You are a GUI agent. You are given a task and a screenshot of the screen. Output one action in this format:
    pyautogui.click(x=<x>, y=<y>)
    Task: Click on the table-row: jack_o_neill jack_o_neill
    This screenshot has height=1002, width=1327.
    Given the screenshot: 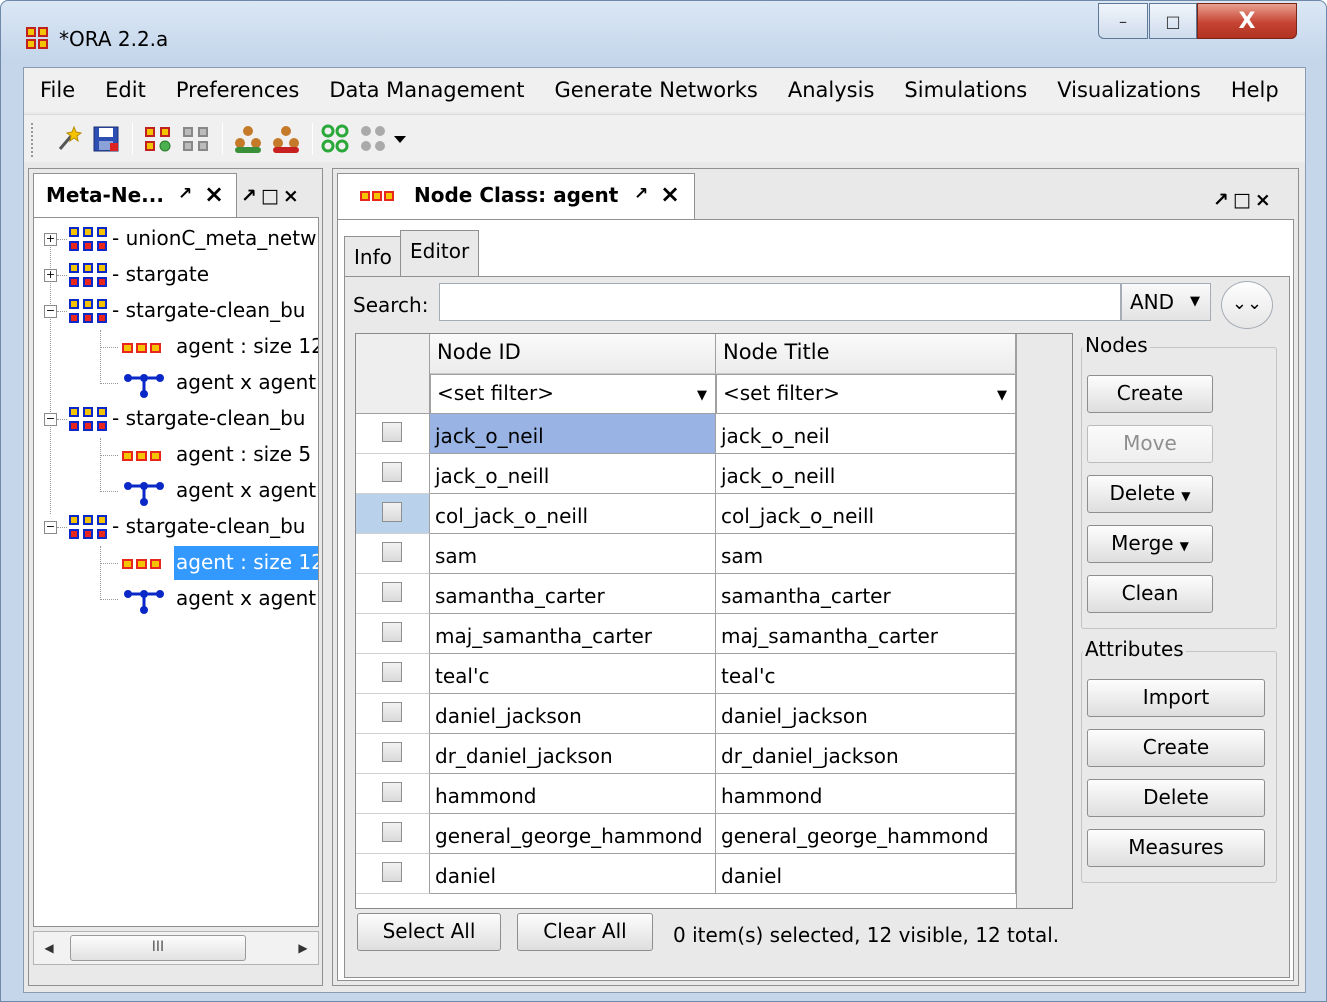 What is the action you would take?
    pyautogui.click(x=686, y=474)
    